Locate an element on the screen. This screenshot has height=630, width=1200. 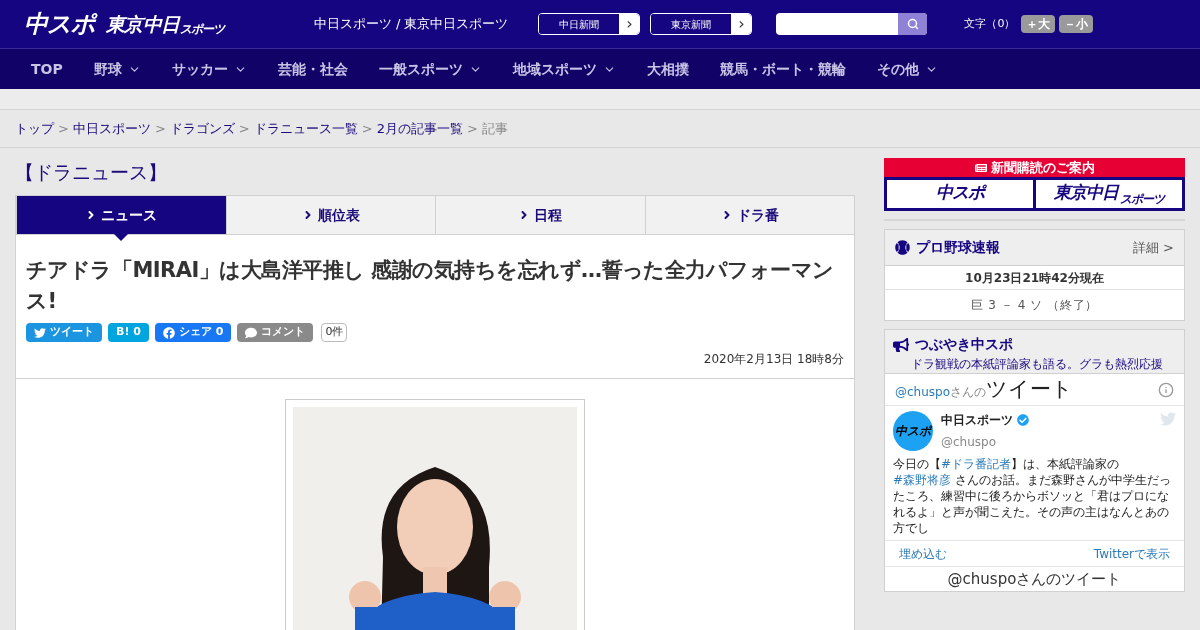
panel-title: プロ野球速報 is located at coordinates (958, 247).